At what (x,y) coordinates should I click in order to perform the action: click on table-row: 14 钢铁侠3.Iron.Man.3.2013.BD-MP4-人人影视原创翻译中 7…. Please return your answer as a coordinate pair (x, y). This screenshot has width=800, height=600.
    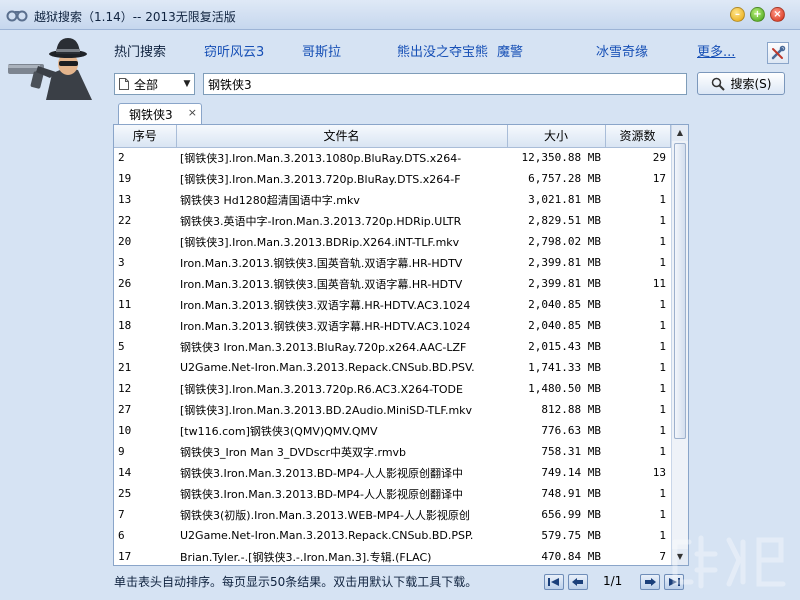
    Looking at the image, I should click on (392, 472).